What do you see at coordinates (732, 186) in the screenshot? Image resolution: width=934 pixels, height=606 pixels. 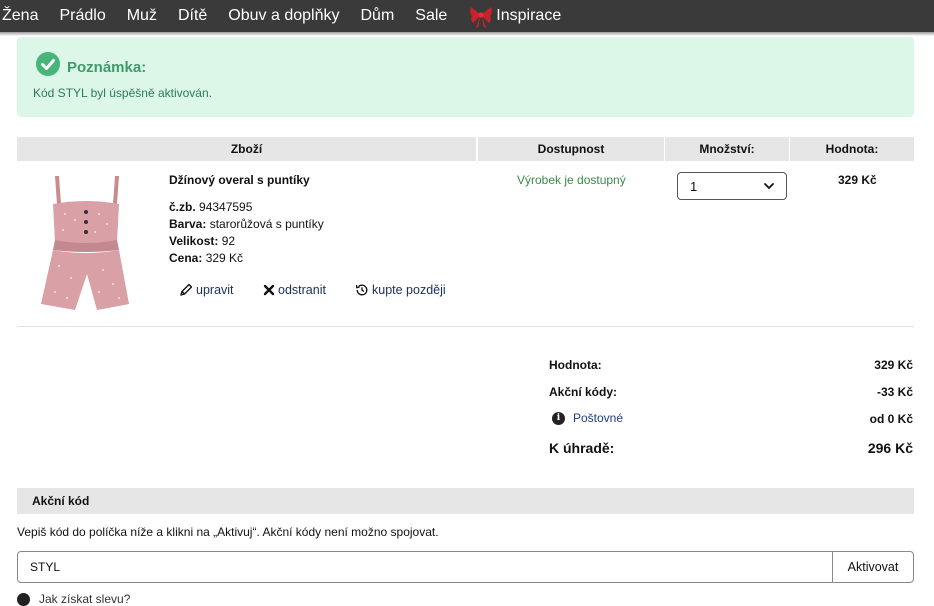 I see `quantity-select: 1` at bounding box center [732, 186].